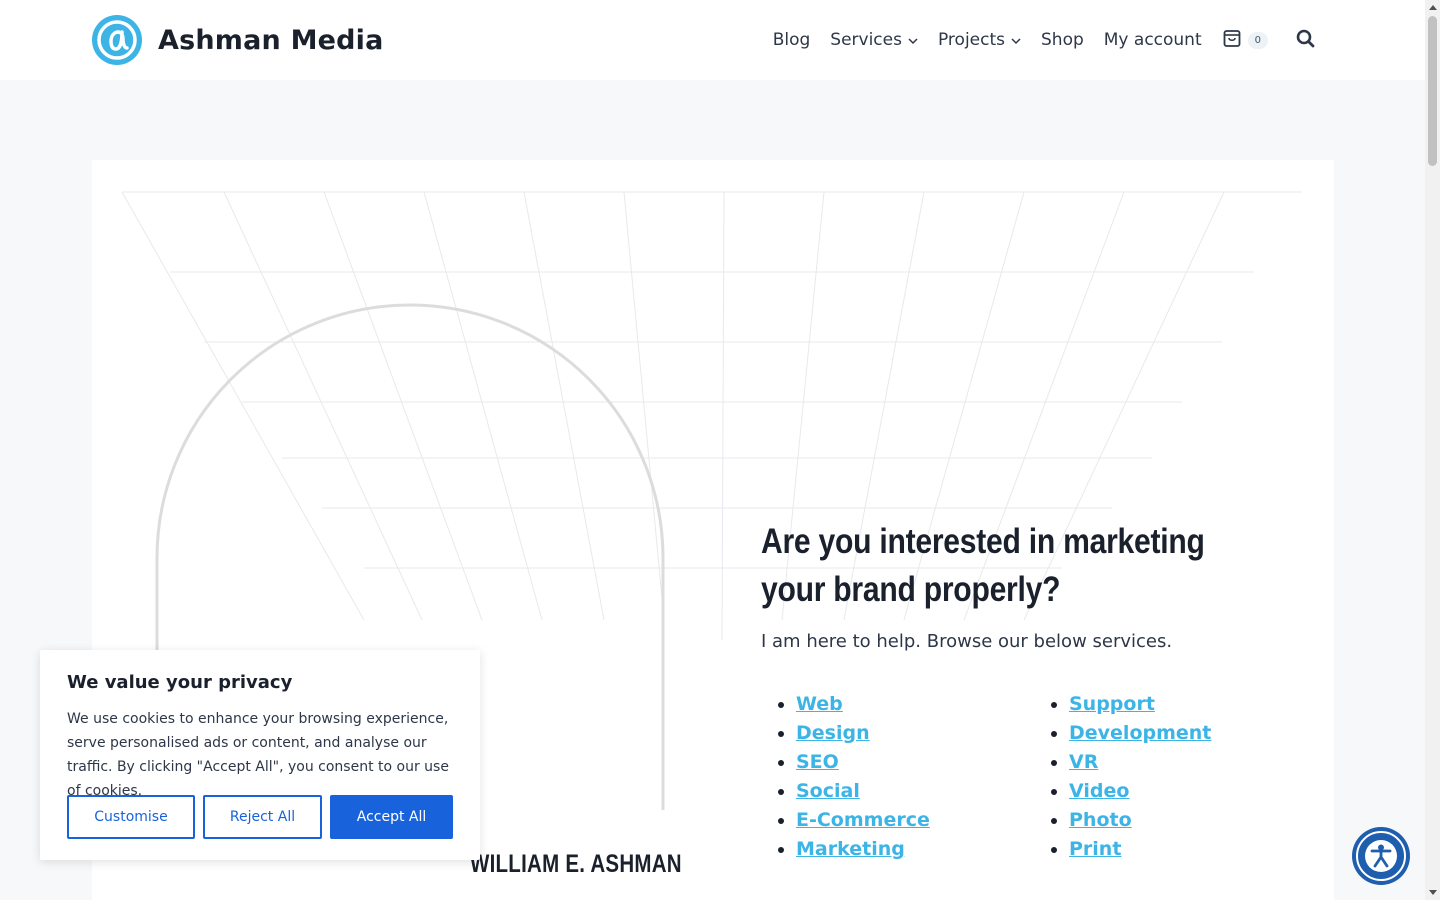 The height and width of the screenshot is (900, 1440). What do you see at coordinates (1257, 40) in the screenshot?
I see `cart-count-badge: 0` at bounding box center [1257, 40].